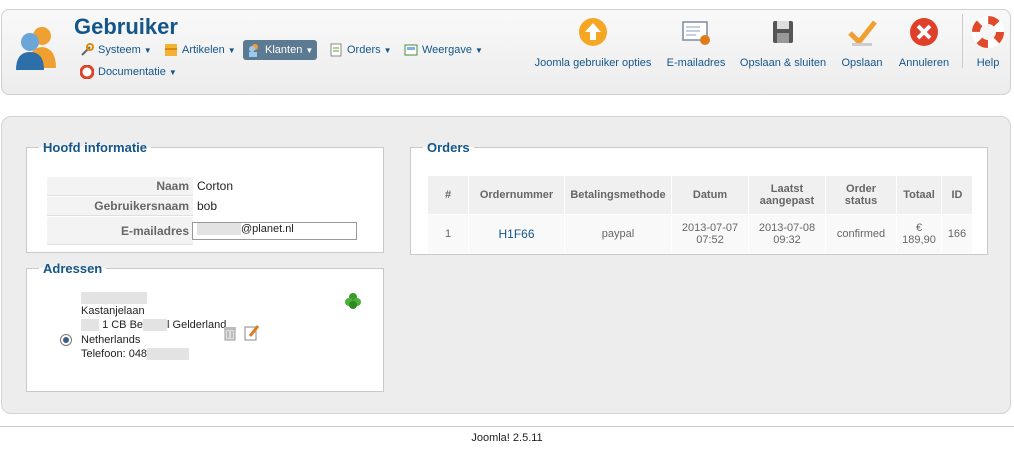 The height and width of the screenshot is (456, 1014). I want to click on menu-klanten: Klanten ▼, so click(280, 50).